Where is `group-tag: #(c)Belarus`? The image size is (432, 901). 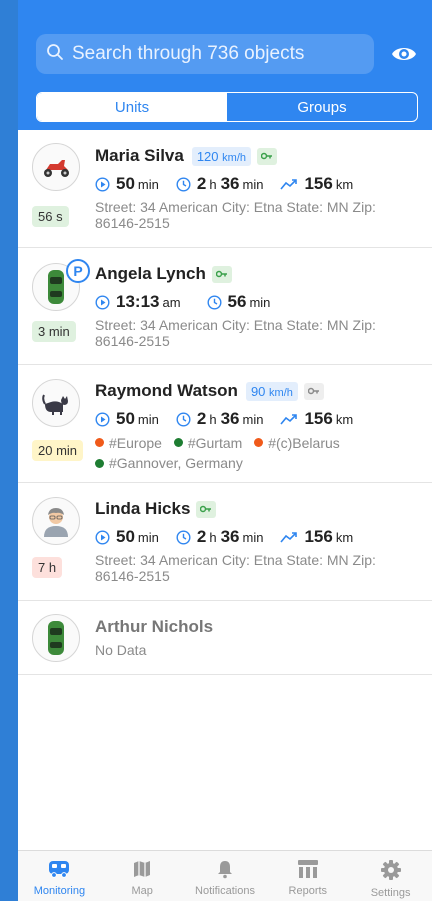
group-tag: #(c)Belarus is located at coordinates (297, 443).